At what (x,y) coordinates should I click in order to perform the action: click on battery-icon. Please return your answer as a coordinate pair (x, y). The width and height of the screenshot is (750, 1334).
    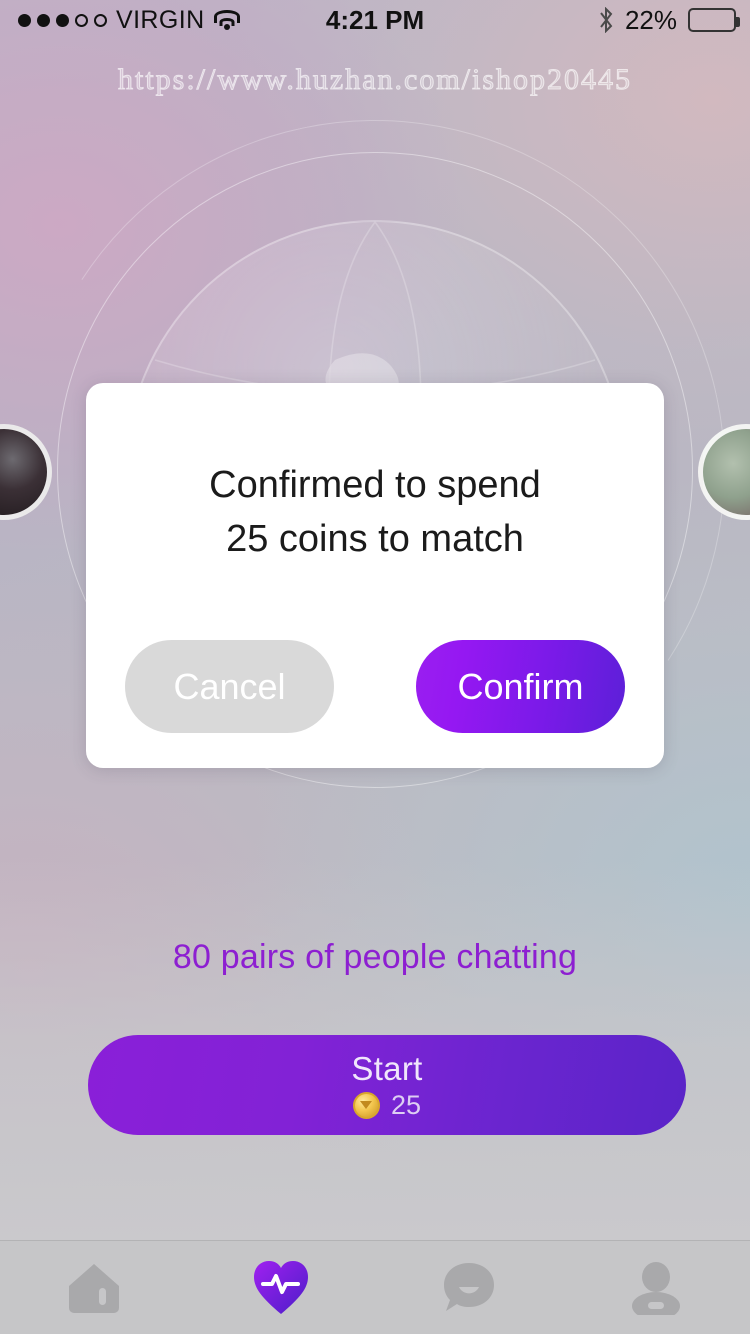
    Looking at the image, I should click on (714, 20).